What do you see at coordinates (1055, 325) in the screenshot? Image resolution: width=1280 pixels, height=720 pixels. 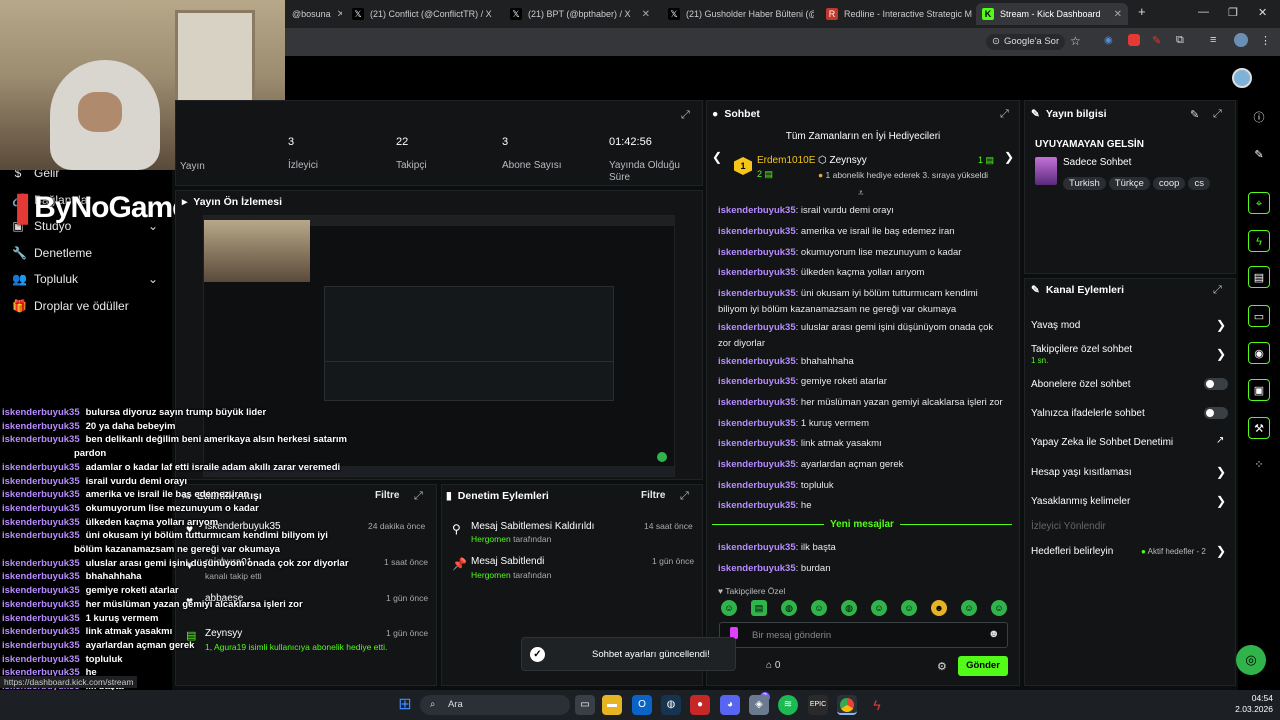 I see `action-slow-mode: Yavaş mod` at bounding box center [1055, 325].